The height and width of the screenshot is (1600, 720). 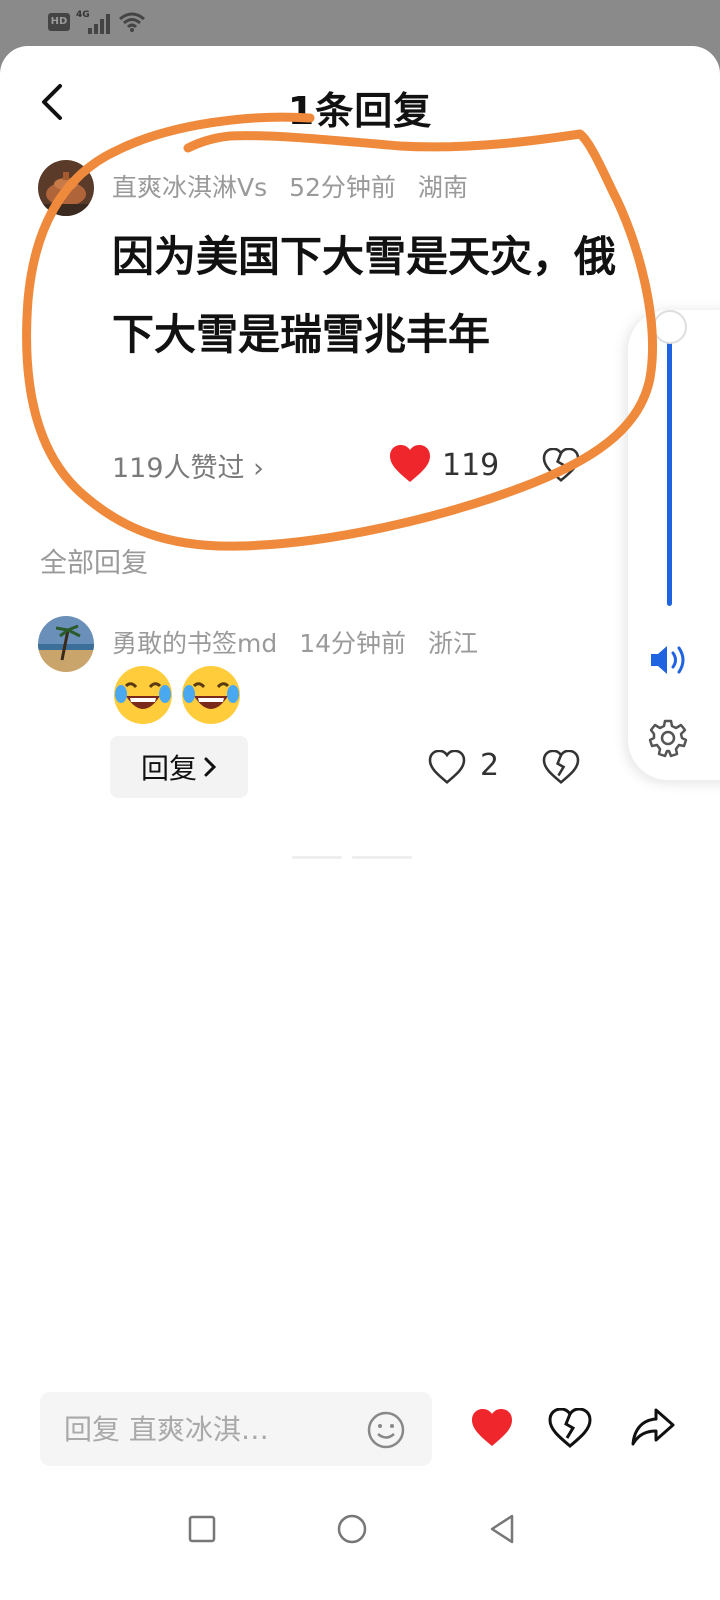 I want to click on reply-button: 回复, so click(x=179, y=767).